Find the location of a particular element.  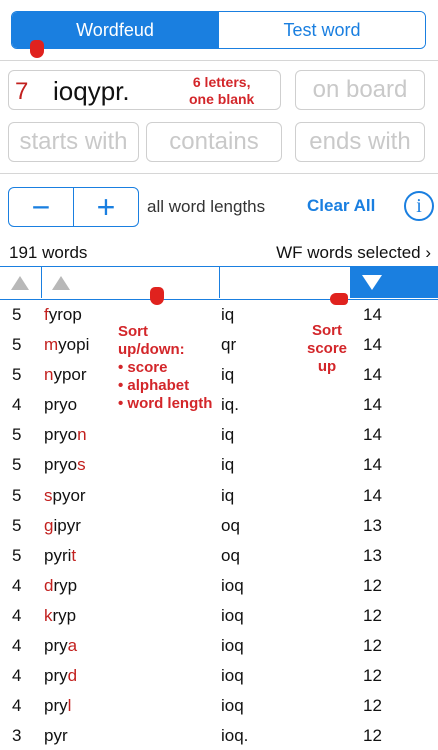

table-row: 5 pryos iq 14 is located at coordinates (219, 465).